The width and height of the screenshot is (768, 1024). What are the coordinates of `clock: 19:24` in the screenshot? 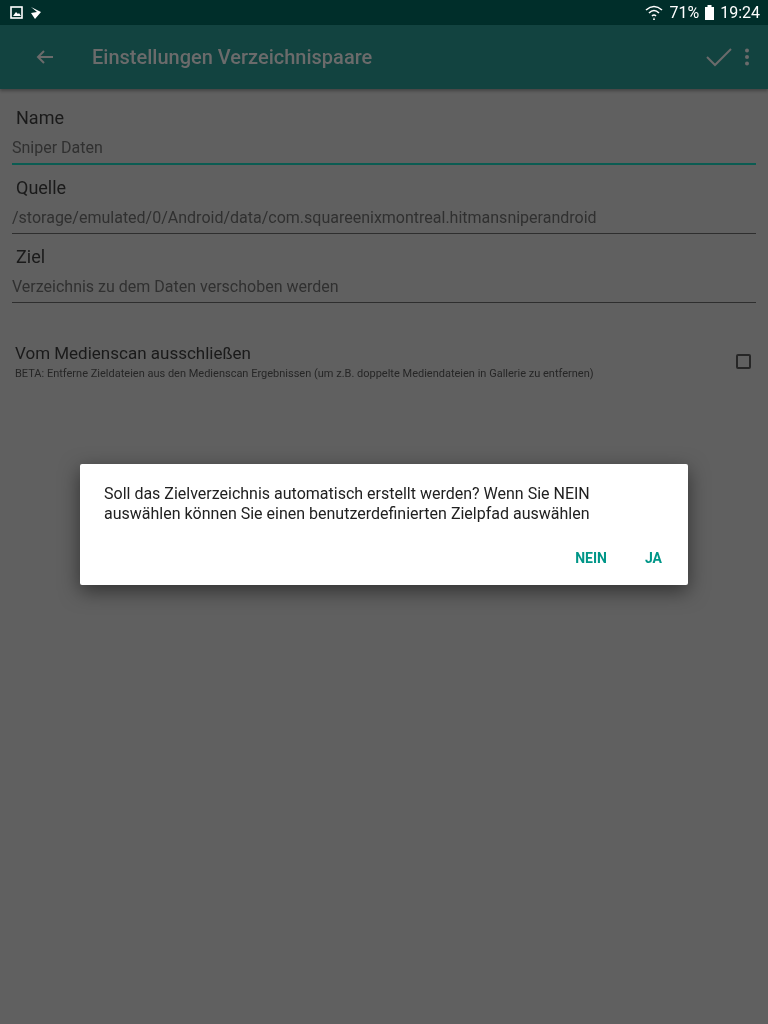 It's located at (740, 12).